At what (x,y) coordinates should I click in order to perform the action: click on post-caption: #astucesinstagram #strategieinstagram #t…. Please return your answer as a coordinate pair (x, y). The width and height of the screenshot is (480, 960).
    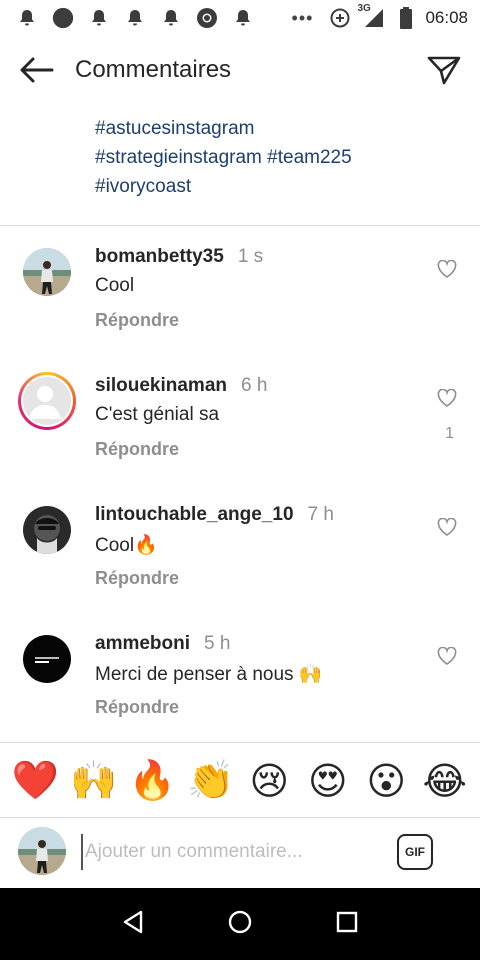
    Looking at the image, I should click on (280, 157).